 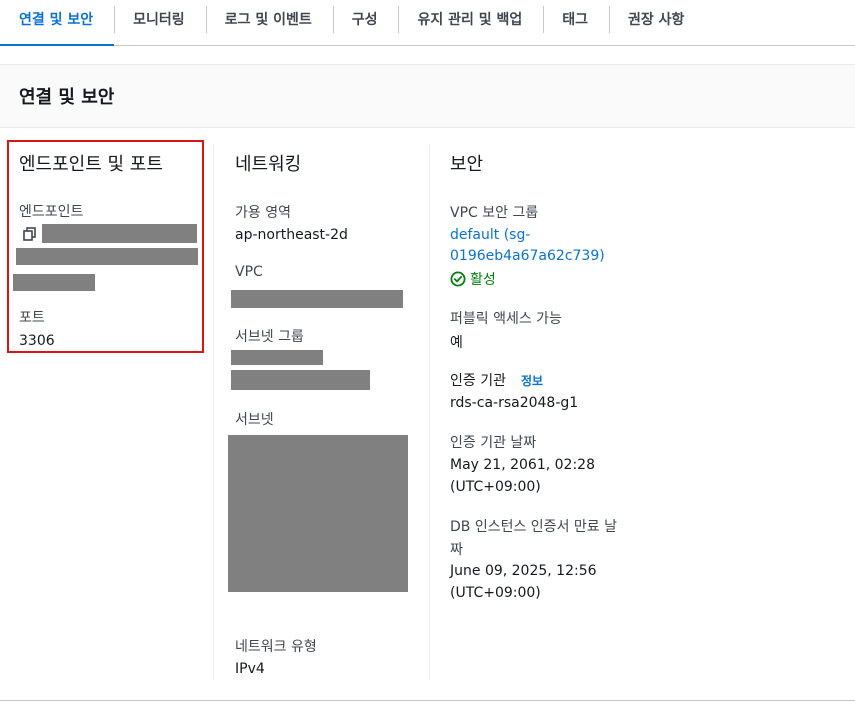 What do you see at coordinates (91, 164) in the screenshot?
I see `endpoint-port-heading: 엔드포인트 및 포트` at bounding box center [91, 164].